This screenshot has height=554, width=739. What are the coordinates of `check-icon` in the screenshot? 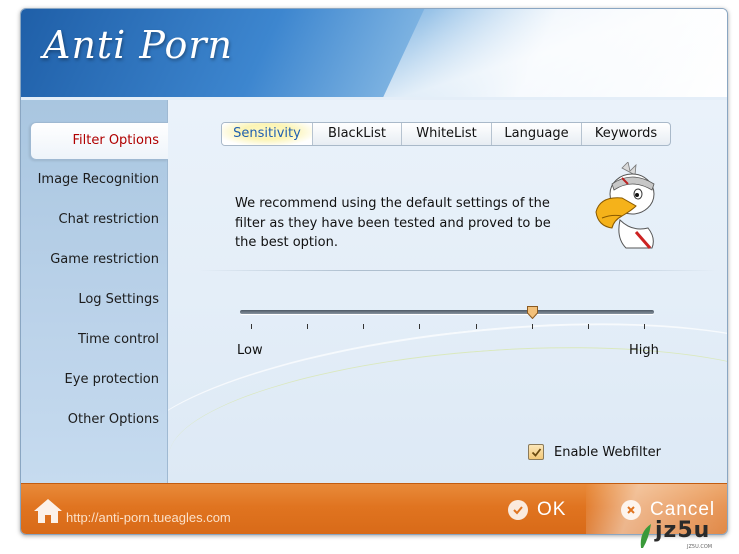 It's located at (536, 452).